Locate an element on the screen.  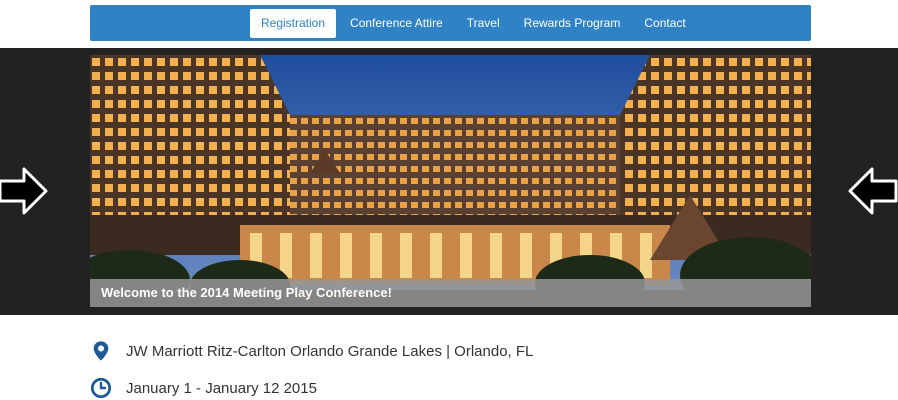
clock-icon is located at coordinates (101, 388).